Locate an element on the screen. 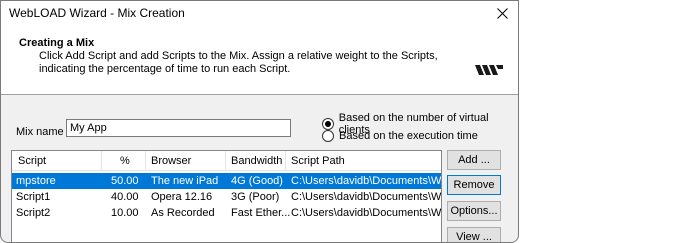 This screenshot has width=700, height=243. cell-bandwidth: 4G (Good) is located at coordinates (257, 181).